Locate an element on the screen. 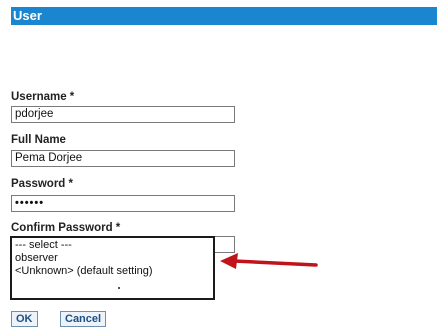 The width and height of the screenshot is (437, 328). dropdown-option-select: --- select --- is located at coordinates (112, 245).